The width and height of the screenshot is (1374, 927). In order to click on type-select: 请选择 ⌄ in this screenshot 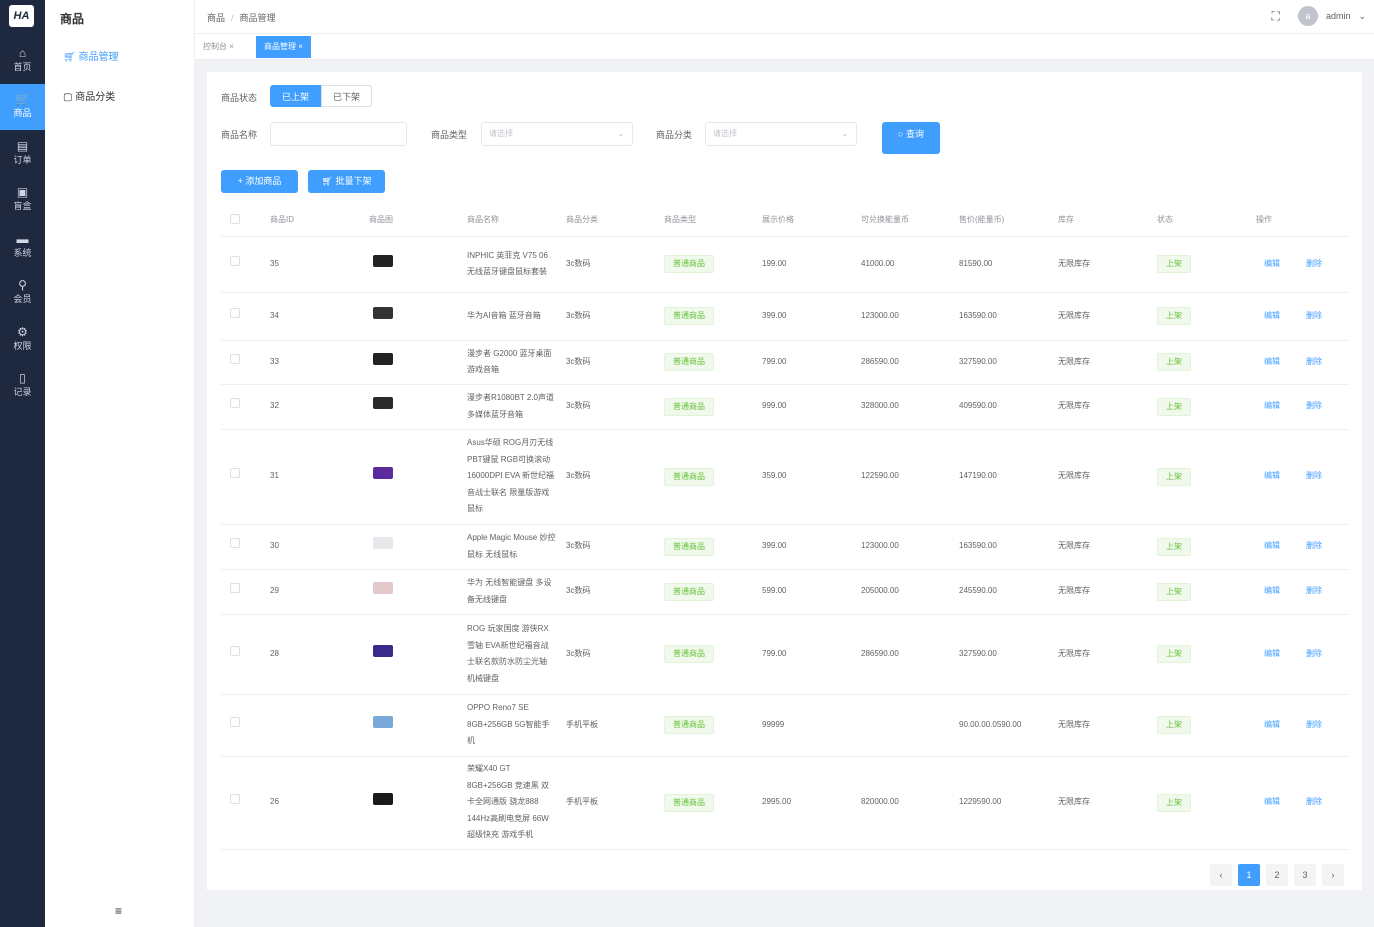, I will do `click(557, 134)`.